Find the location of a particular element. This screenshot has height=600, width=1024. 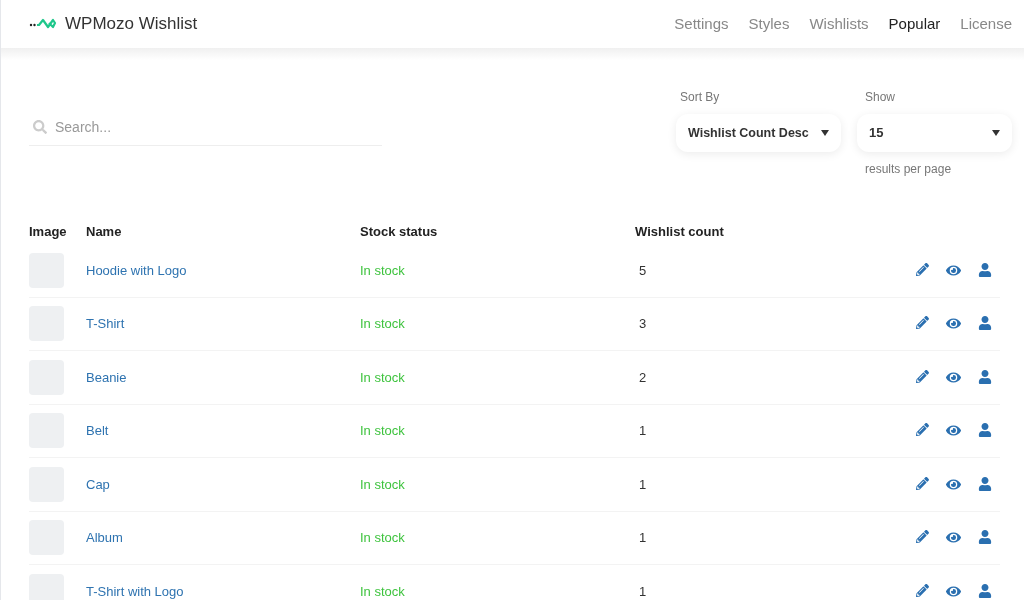

product-link: T-Shirt with Logo is located at coordinates (223, 590).